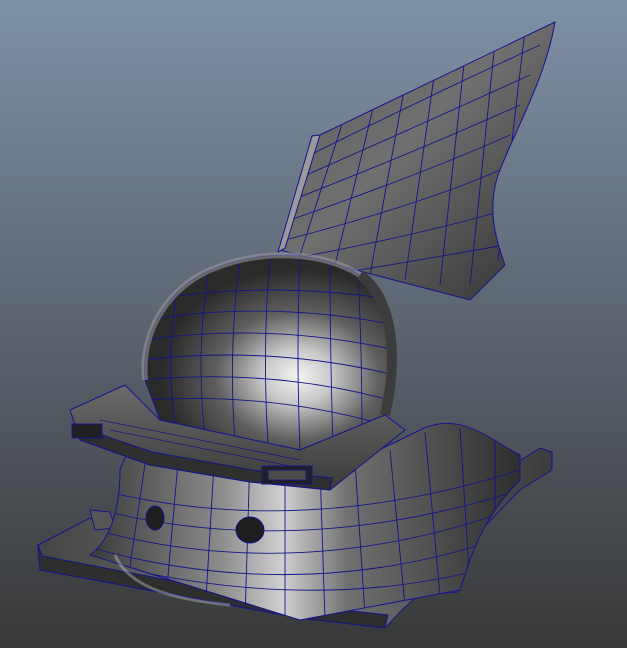 Image resolution: width=627 pixels, height=648 pixels. I want to click on rim-slot-left, so click(87, 431).